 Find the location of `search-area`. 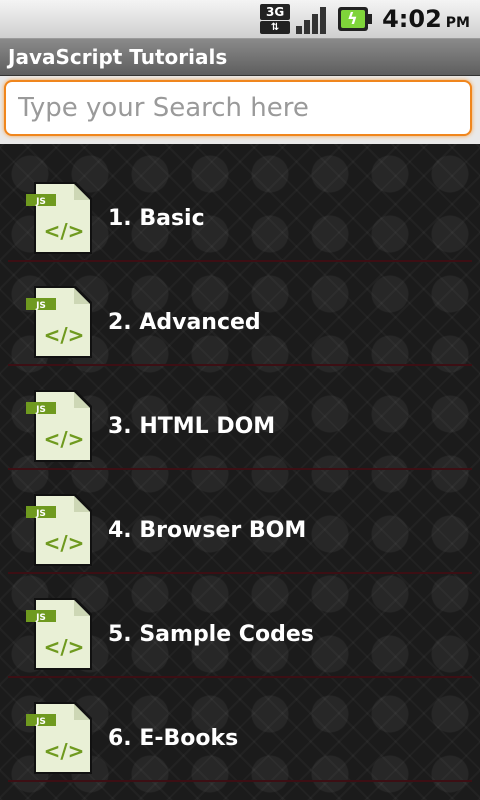

search-area is located at coordinates (240, 110).